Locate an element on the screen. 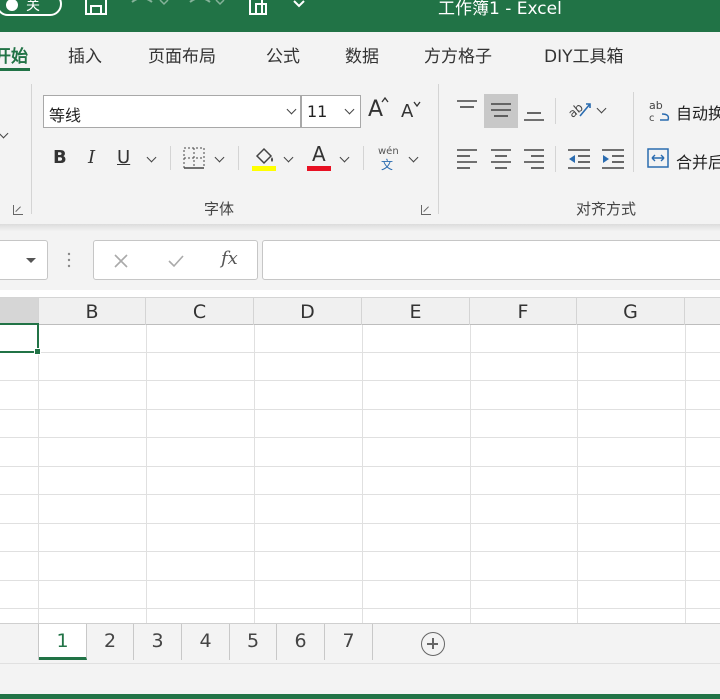 The width and height of the screenshot is (720, 699). tab-formulas: 公式 is located at coordinates (283, 54).